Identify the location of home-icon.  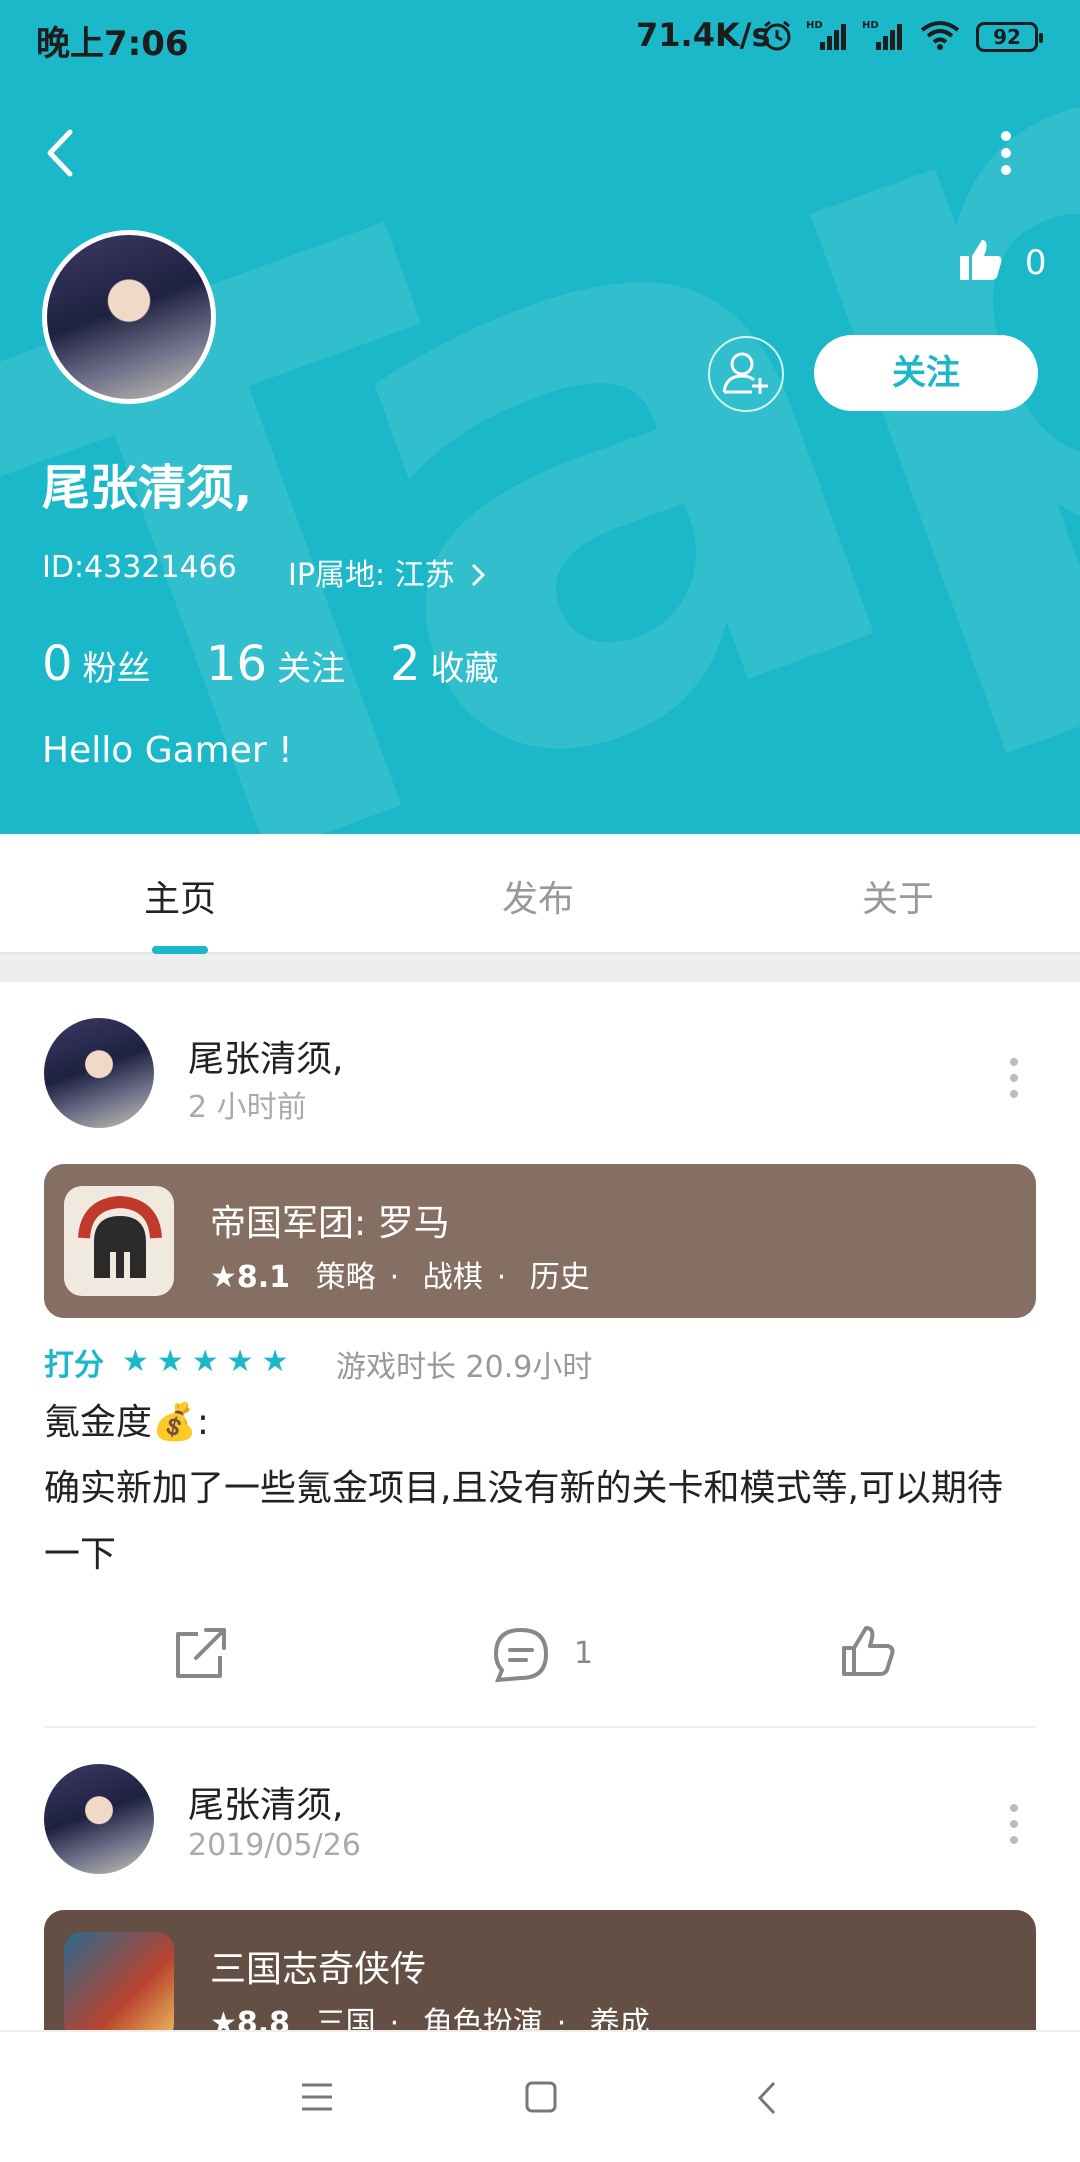
(541, 2097).